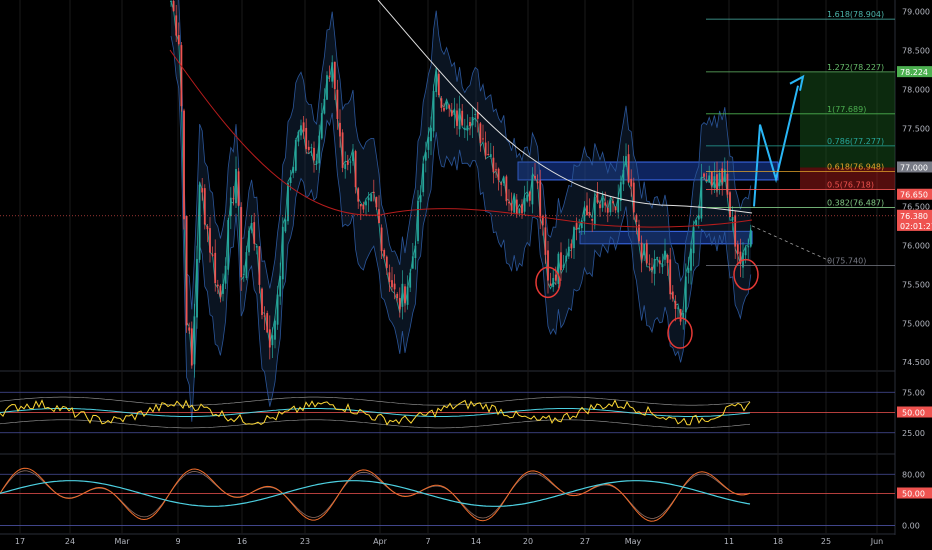  I want to click on stoch-tick-label: 0.00, so click(911, 526).